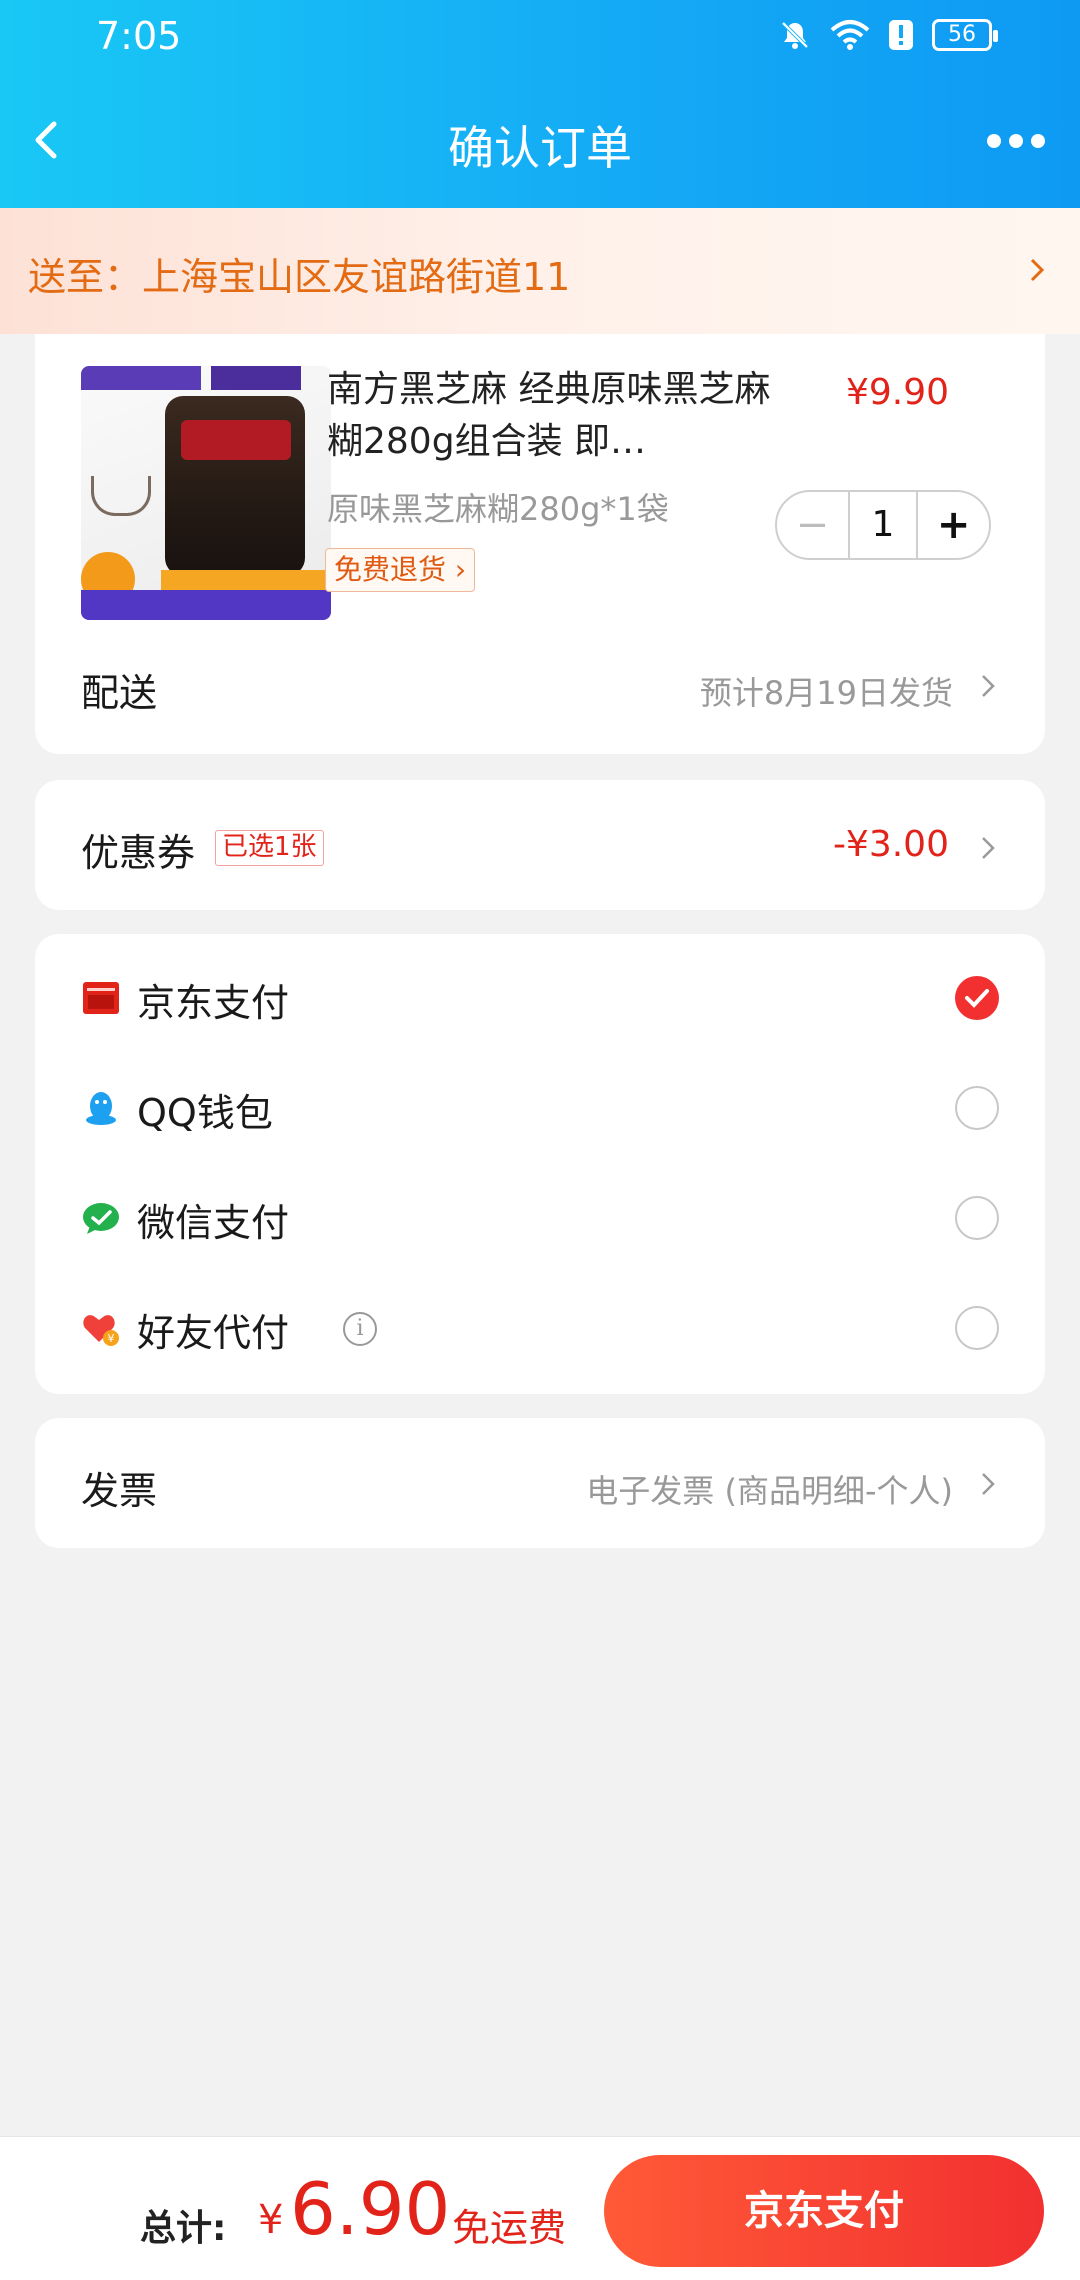 Image resolution: width=1080 pixels, height=2280 pixels. I want to click on coupon-selected-tag: 已选1张, so click(269, 848).